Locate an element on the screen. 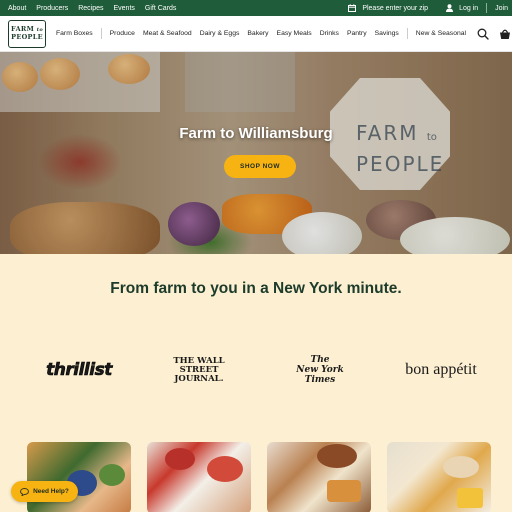 This screenshot has width=512, height=512. nav-new-seasonal: New & Seasonal is located at coordinates (441, 33).